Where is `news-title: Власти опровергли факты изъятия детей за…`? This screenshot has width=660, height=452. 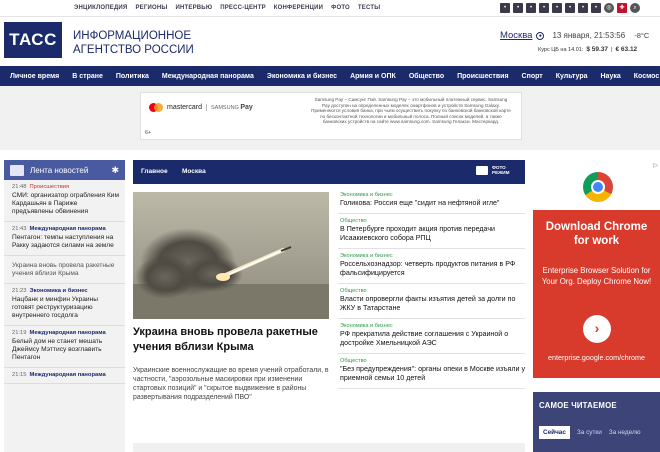 news-title: Власти опровергли факты изъятия детей за… is located at coordinates (432, 304).